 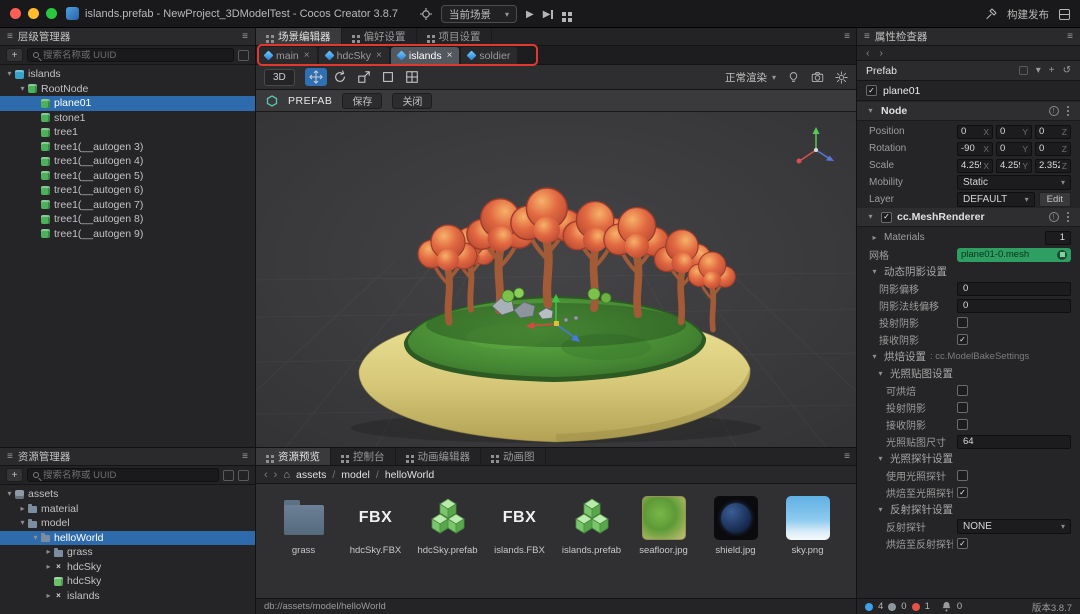 What do you see at coordinates (276, 475) in the screenshot?
I see `forward-icon` at bounding box center [276, 475].